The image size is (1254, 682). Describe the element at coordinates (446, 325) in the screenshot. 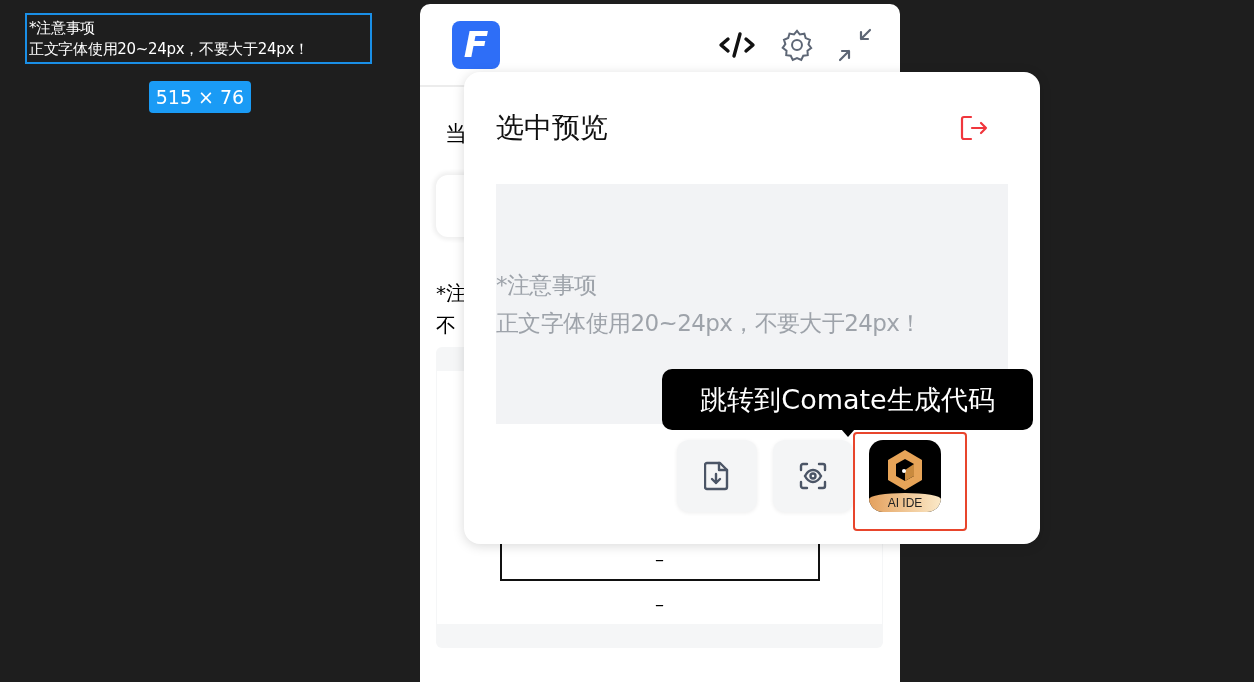

I see `note-text: 不` at that location.